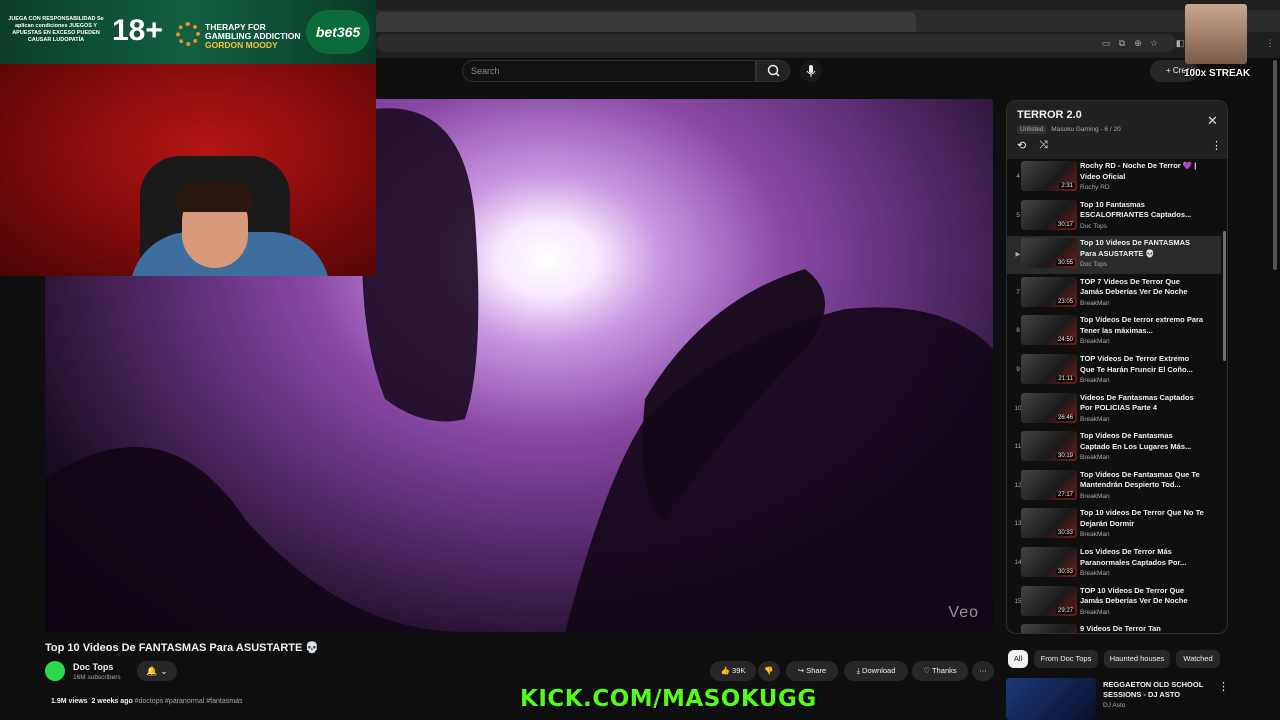 The image size is (1280, 720). What do you see at coordinates (1049, 291) in the screenshot?
I see `playlist-item-thumbnail: 23:05` at bounding box center [1049, 291].